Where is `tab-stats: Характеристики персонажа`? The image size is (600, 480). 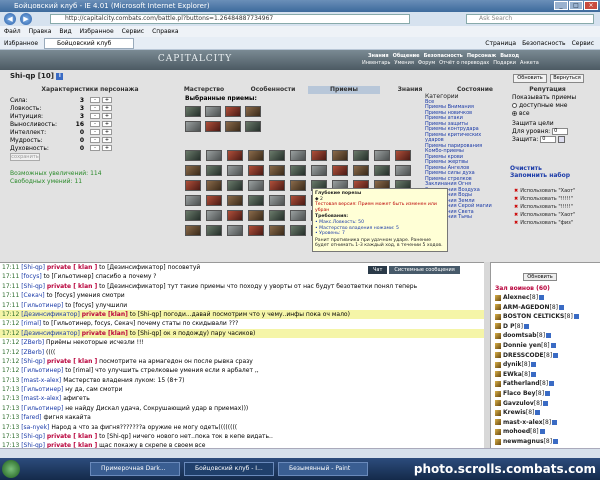
tab-stats: Характеристики персонажа is located at coordinates (90, 90).